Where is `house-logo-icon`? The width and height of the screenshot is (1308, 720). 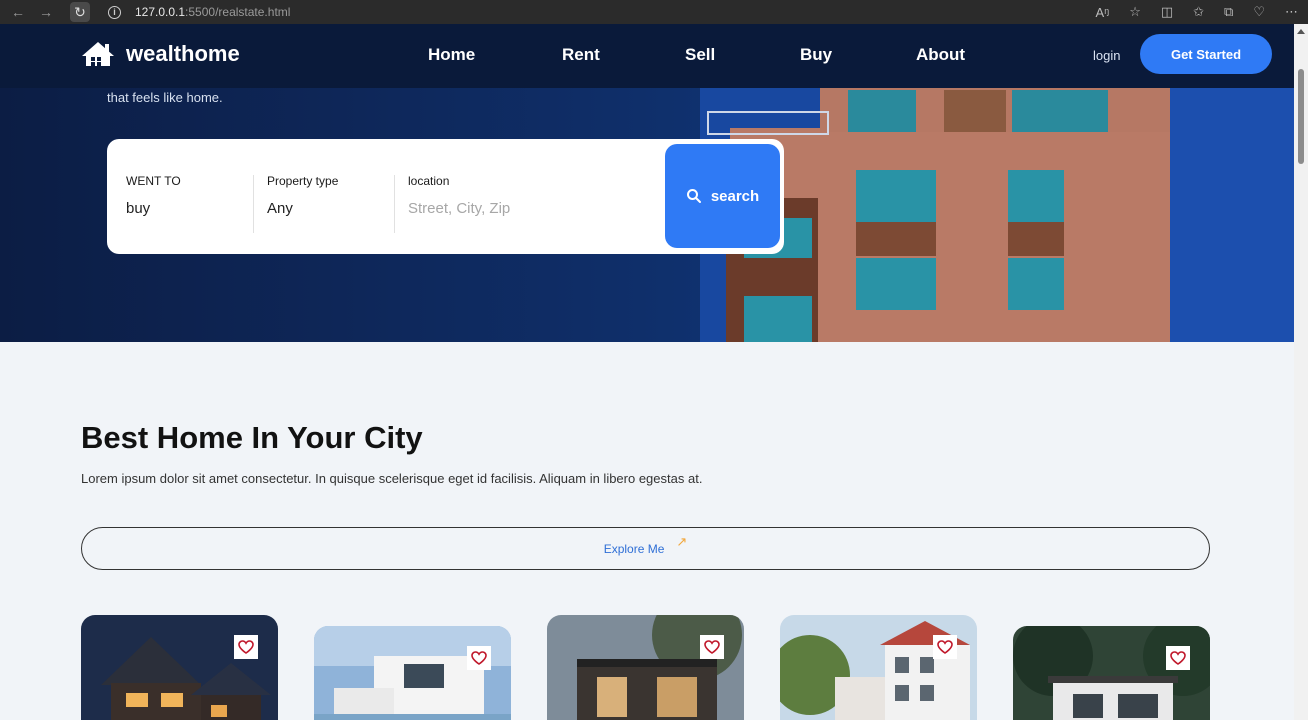 house-logo-icon is located at coordinates (98, 54).